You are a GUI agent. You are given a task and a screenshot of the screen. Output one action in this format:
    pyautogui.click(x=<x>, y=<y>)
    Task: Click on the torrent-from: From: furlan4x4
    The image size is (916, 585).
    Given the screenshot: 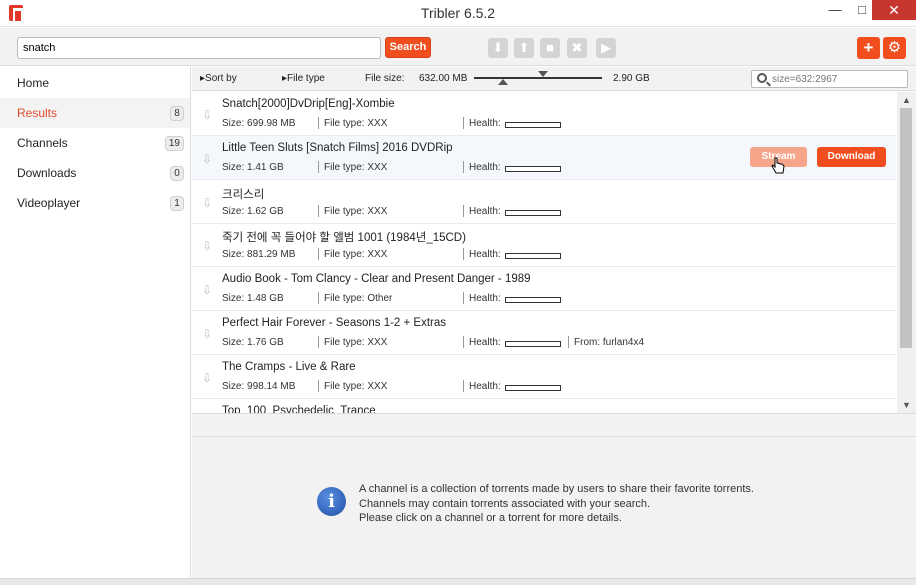 What is the action you would take?
    pyautogui.click(x=609, y=342)
    